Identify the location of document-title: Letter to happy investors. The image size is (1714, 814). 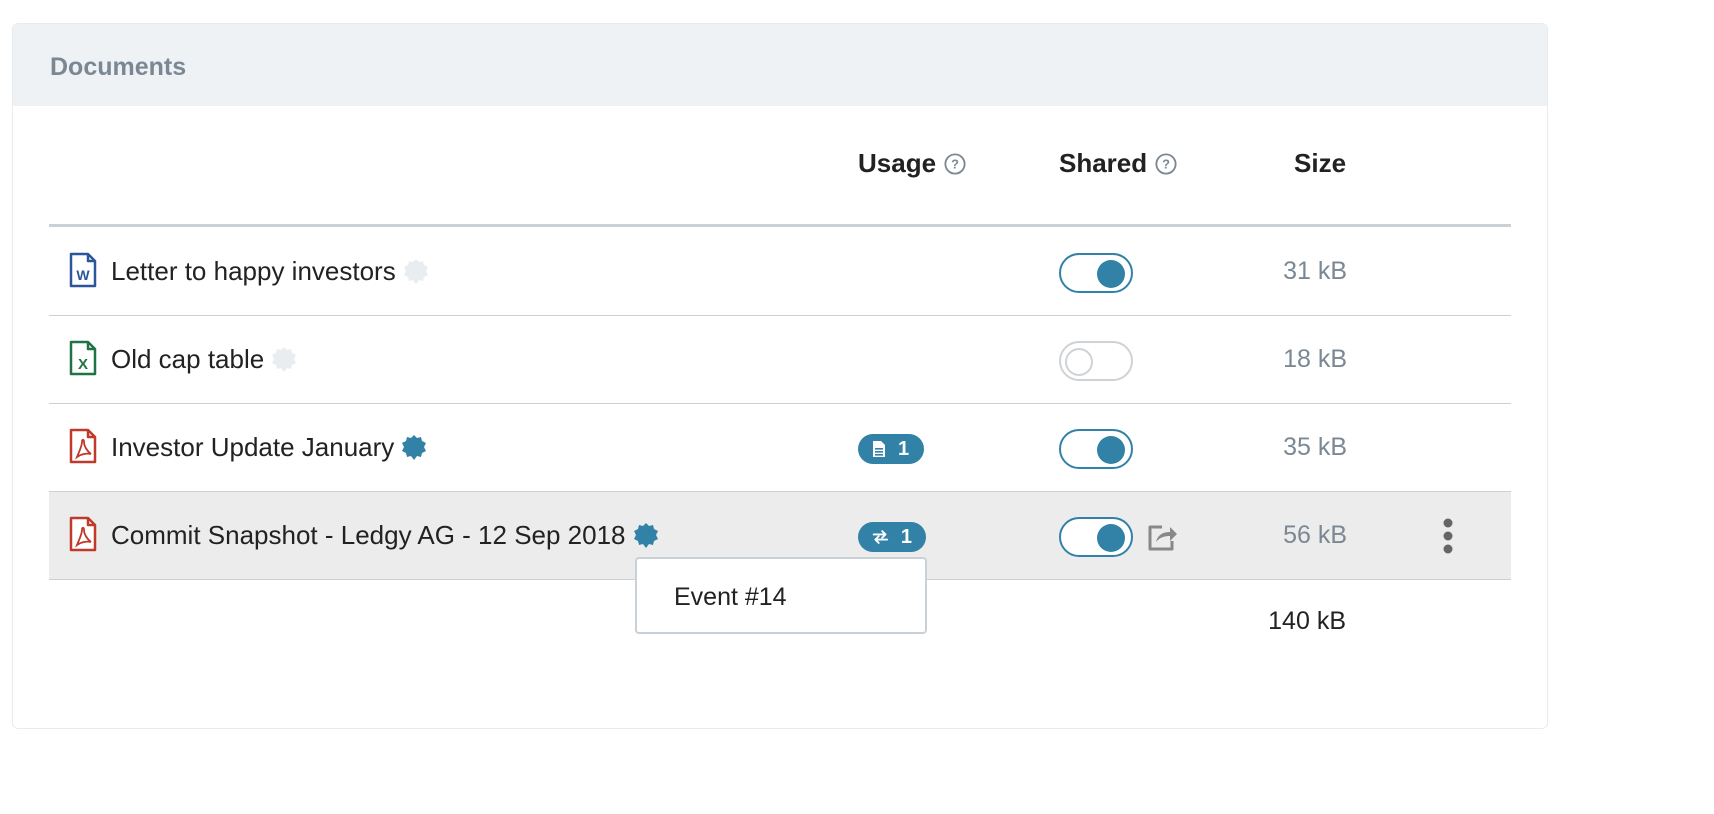
(253, 271).